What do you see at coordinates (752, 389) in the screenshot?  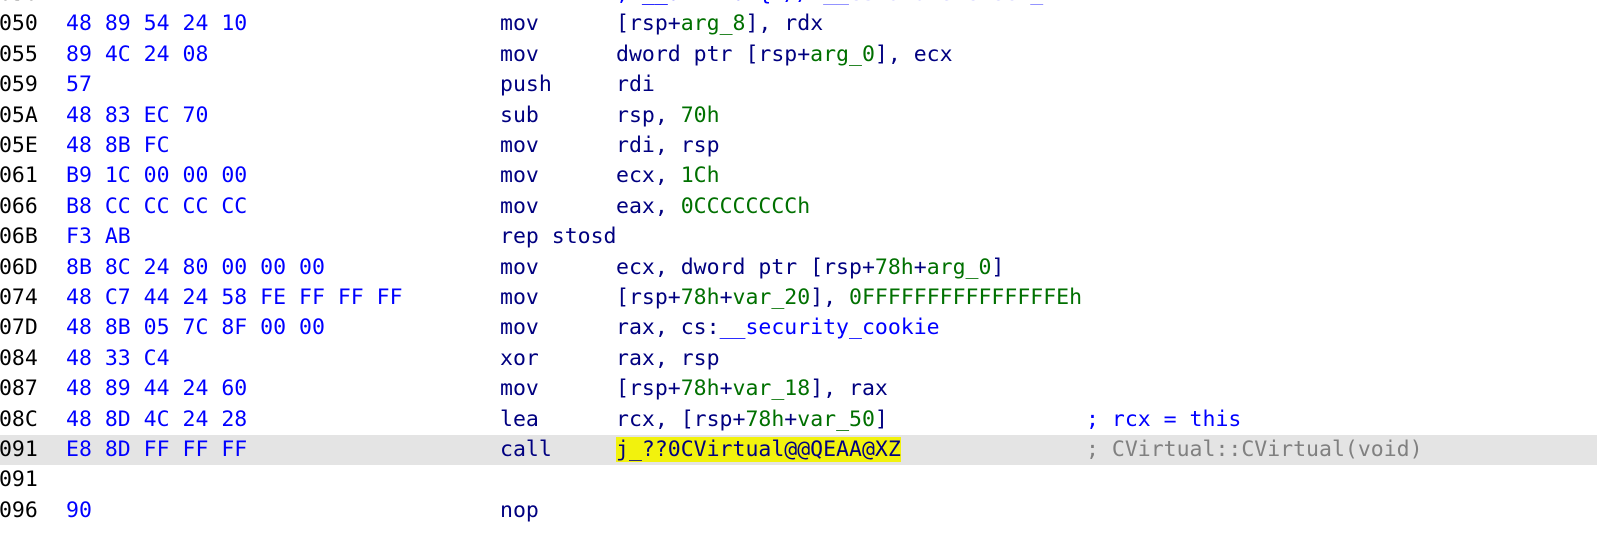 I see `line-operands: [rsp+78h+var_18], rax` at bounding box center [752, 389].